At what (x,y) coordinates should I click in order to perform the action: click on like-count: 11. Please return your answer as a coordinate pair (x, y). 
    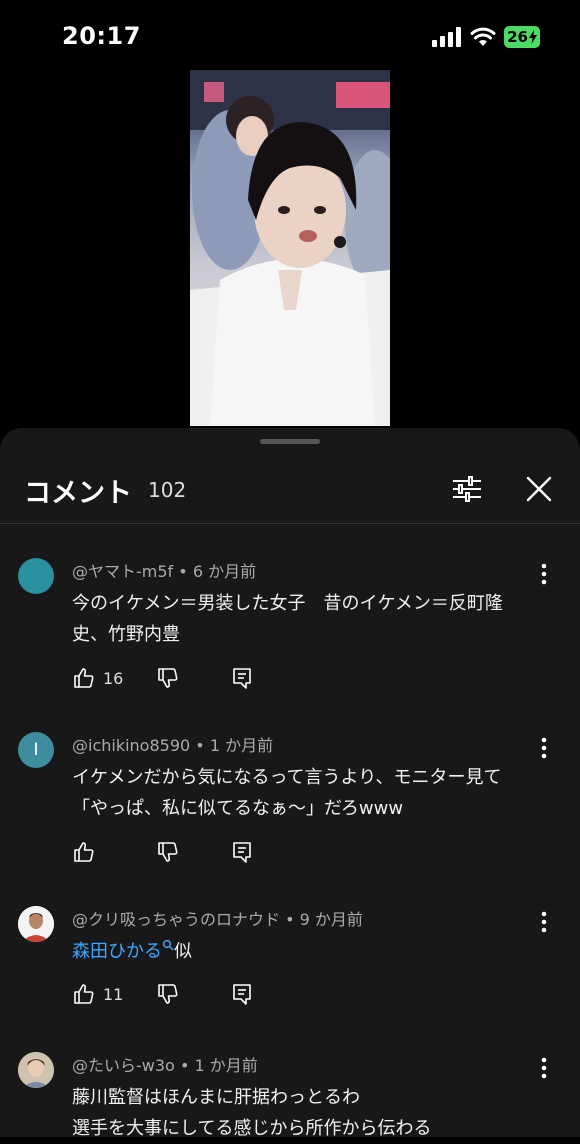
    Looking at the image, I should click on (113, 994).